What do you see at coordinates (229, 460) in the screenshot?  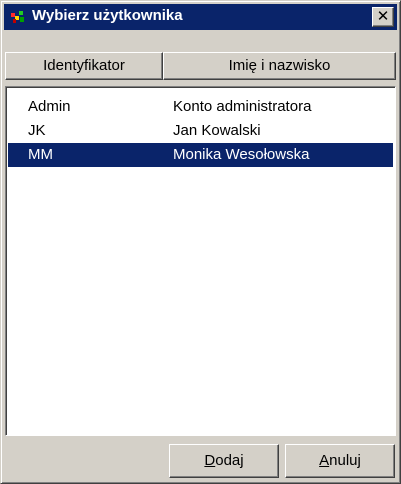 I see `add-button-label: odaj` at bounding box center [229, 460].